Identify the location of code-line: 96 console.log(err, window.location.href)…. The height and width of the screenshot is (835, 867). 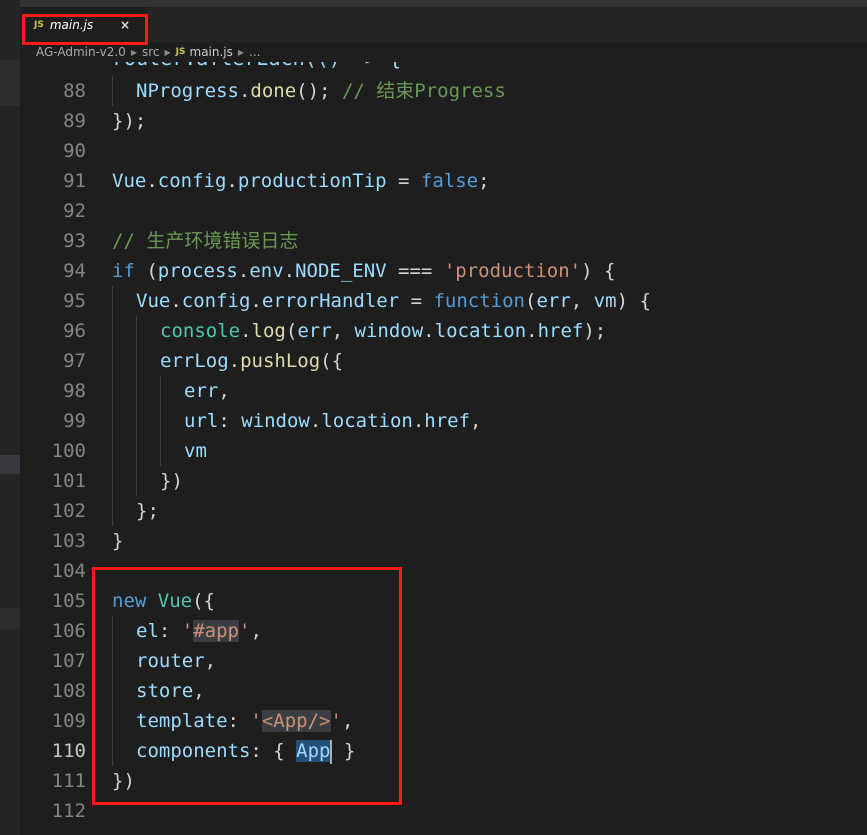
(443, 331).